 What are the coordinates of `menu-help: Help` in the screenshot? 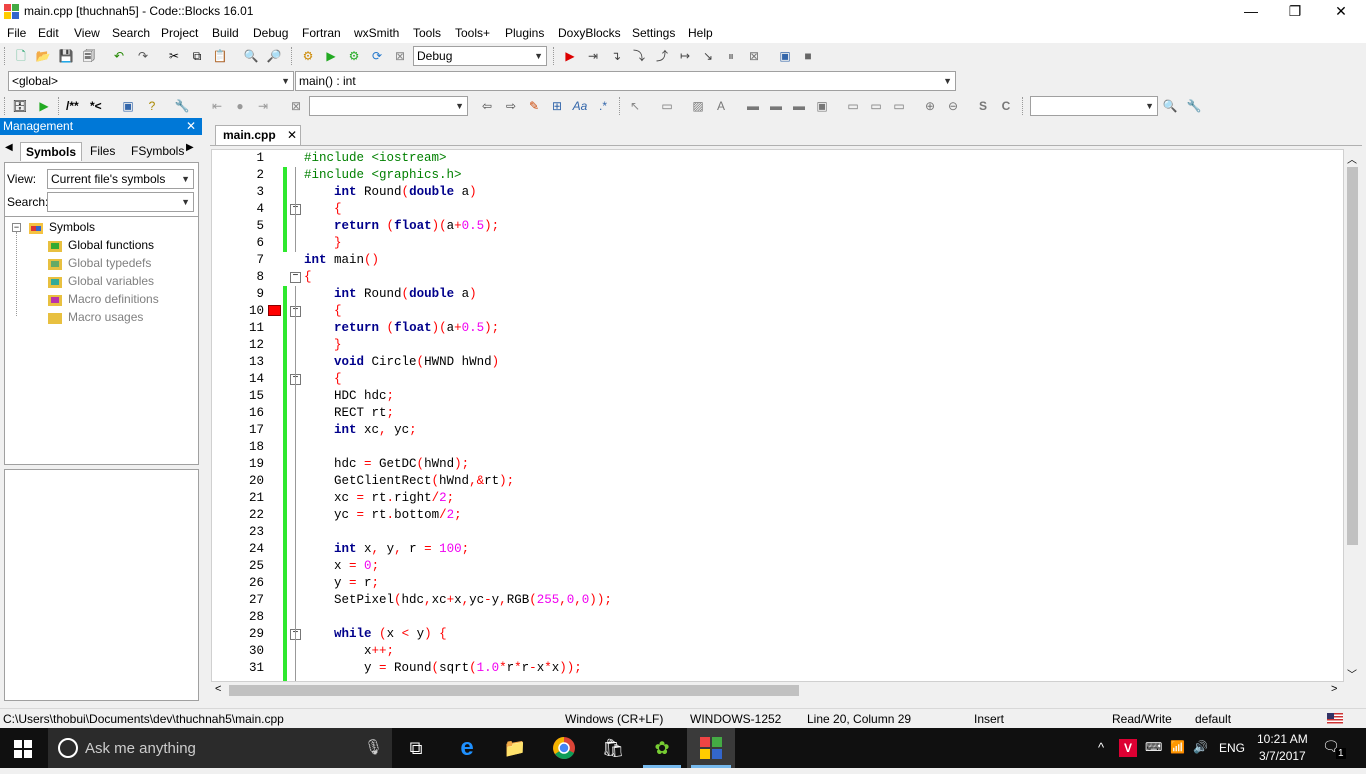 It's located at (700, 33).